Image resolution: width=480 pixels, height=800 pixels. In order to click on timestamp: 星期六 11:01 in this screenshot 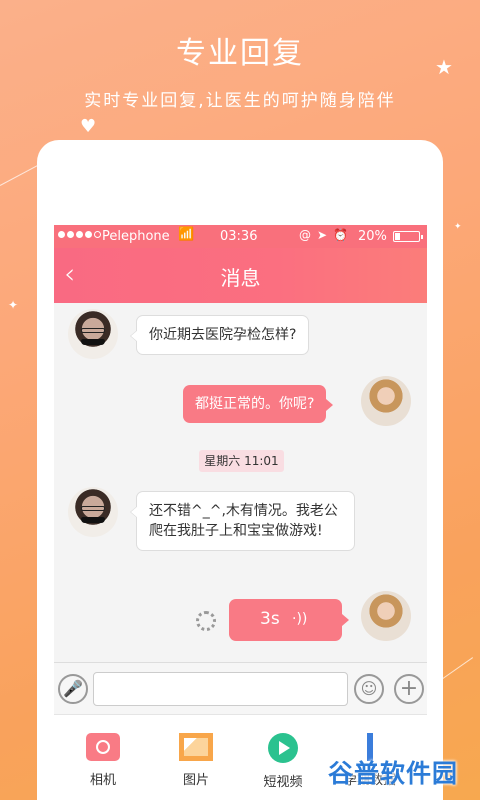, I will do `click(241, 461)`.